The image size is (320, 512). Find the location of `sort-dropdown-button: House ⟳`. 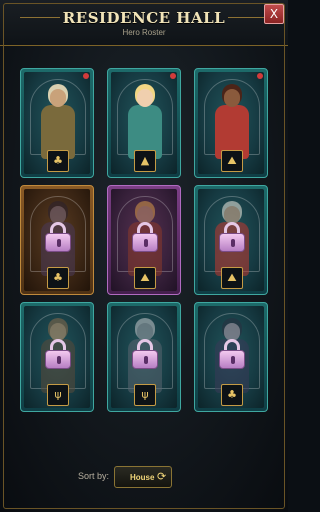

sort-dropdown-button: House ⟳ is located at coordinates (143, 477).